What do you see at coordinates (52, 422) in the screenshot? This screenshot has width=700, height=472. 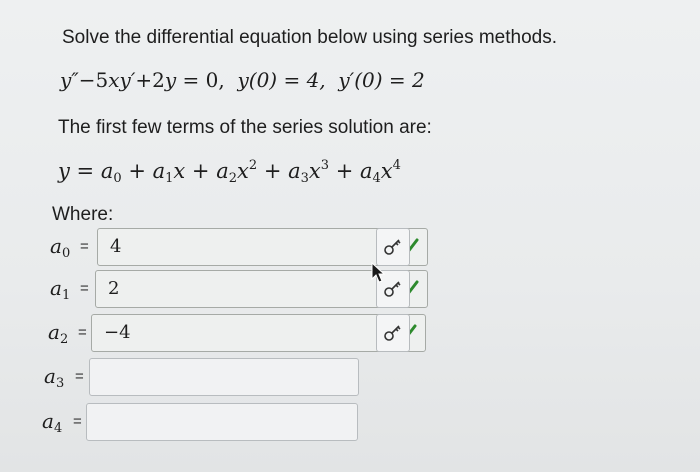 I see `answer-label-a4: a4` at bounding box center [52, 422].